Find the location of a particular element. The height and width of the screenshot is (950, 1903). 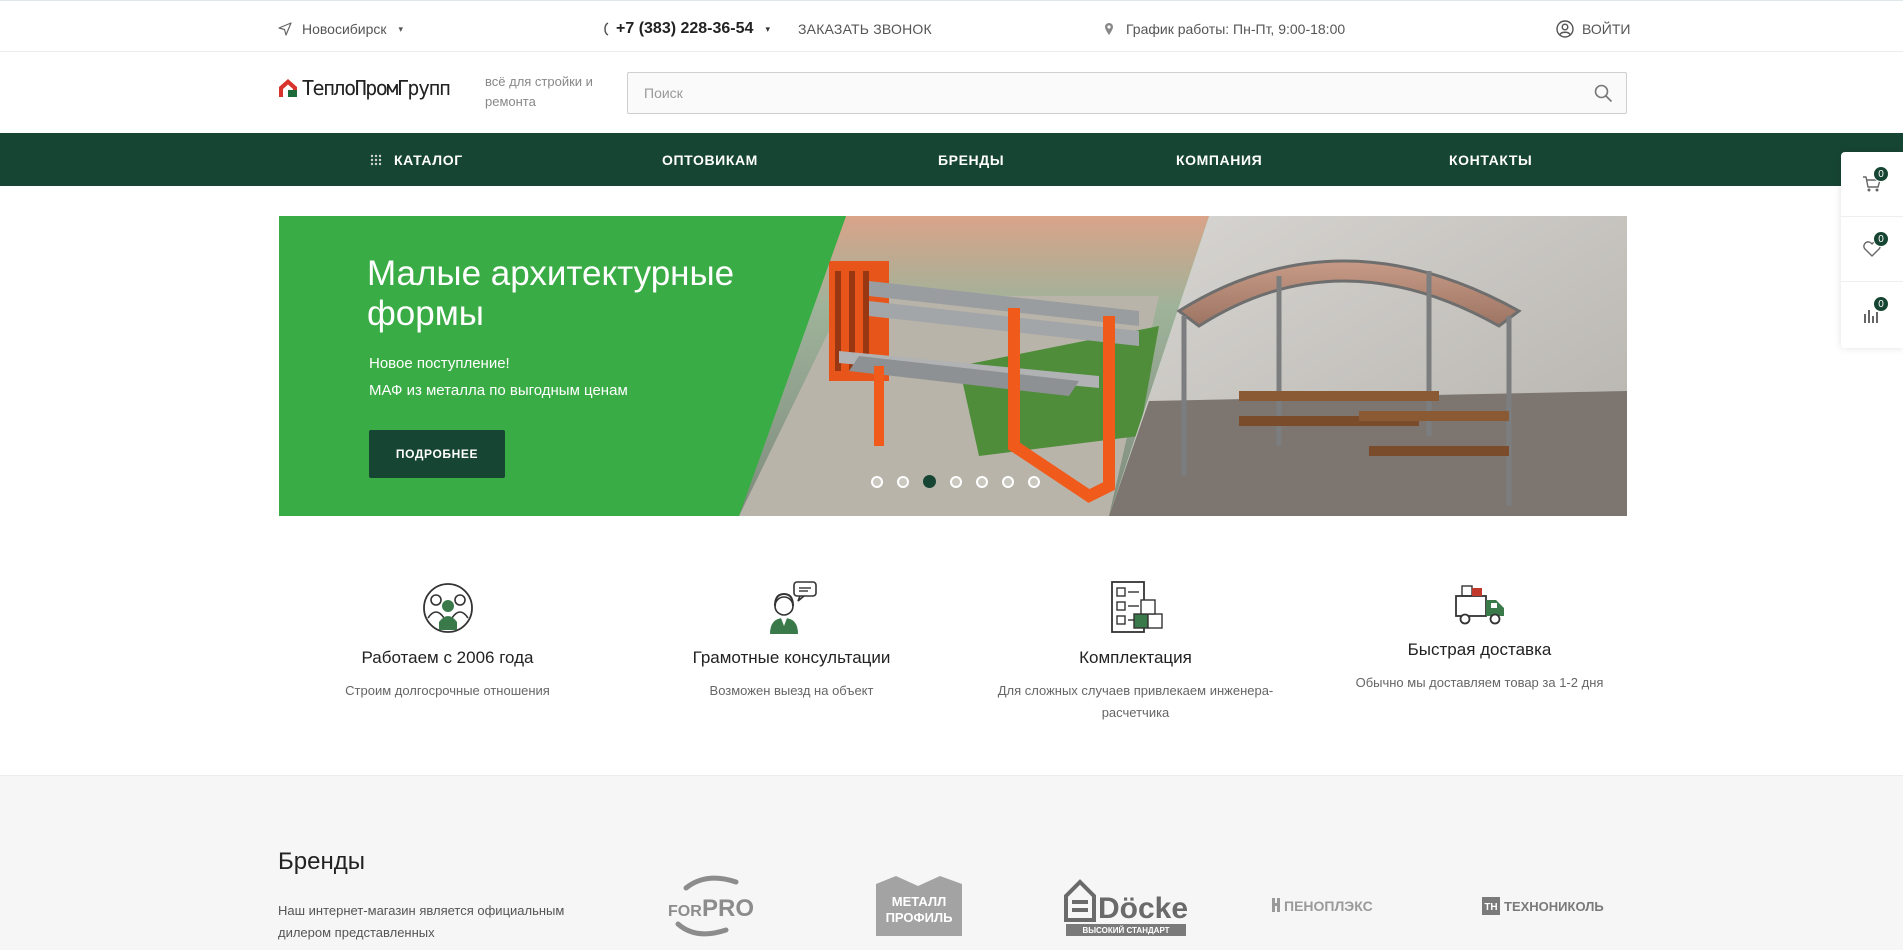

docke-sub: ВЫСОКИЙ СТАНДАРТ is located at coordinates (1125, 930).